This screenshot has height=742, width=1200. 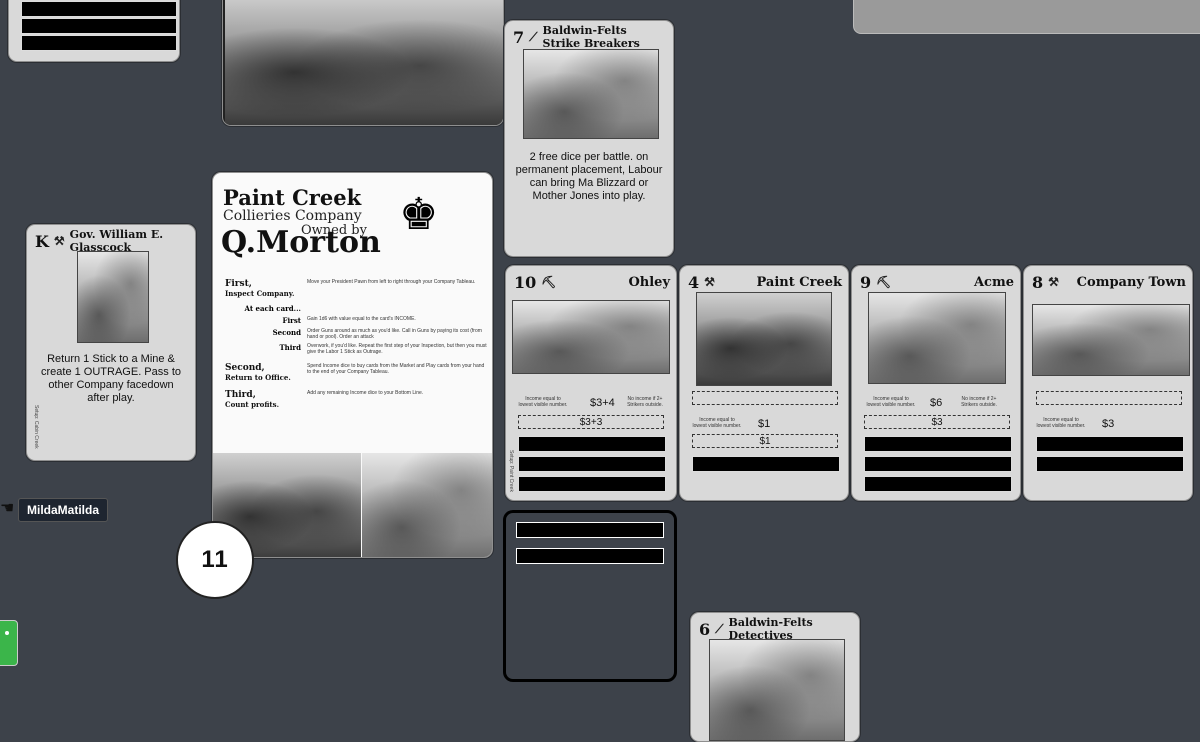 What do you see at coordinates (42, 241) in the screenshot?
I see `card-number: K` at bounding box center [42, 241].